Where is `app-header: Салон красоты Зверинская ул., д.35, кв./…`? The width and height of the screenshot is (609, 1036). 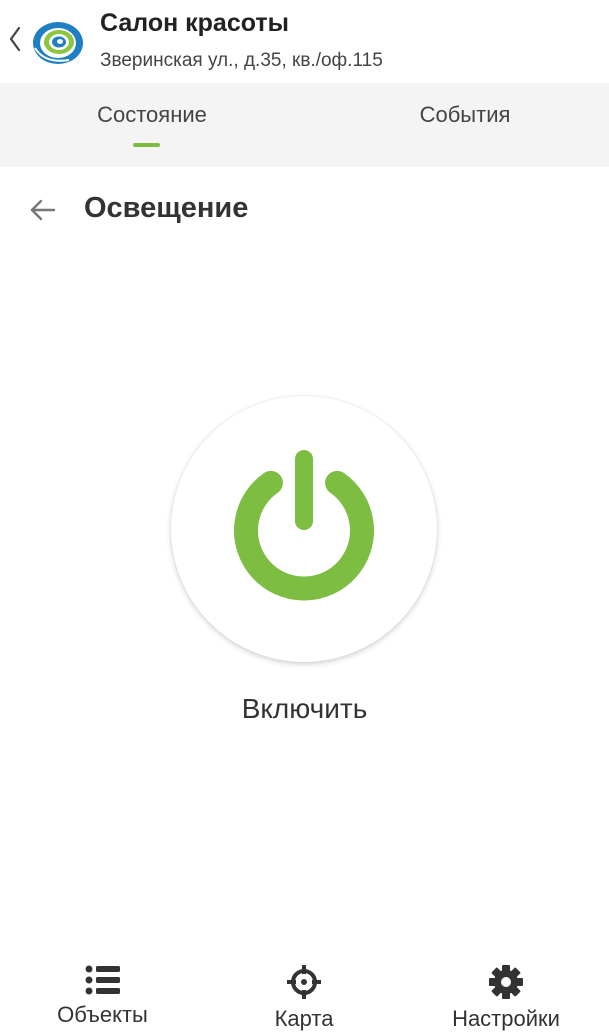
app-header: Салон красоты Зверинская ул., д.35, кв./… is located at coordinates (304, 41).